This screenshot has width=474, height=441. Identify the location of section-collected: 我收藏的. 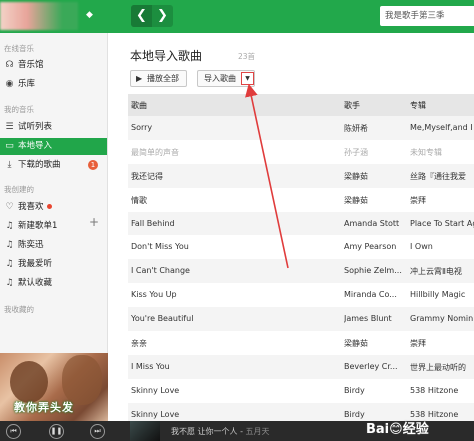
(19, 309).